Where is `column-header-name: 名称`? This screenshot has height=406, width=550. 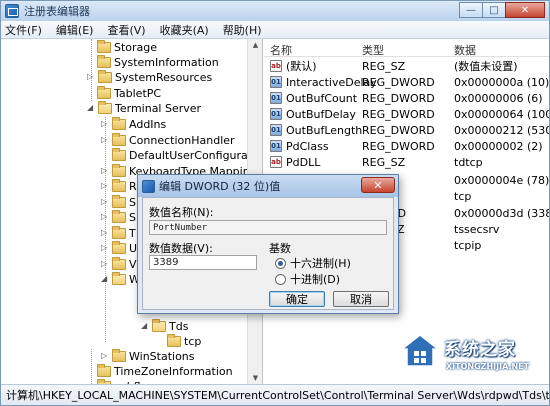
column-header-name: 名称 is located at coordinates (281, 50).